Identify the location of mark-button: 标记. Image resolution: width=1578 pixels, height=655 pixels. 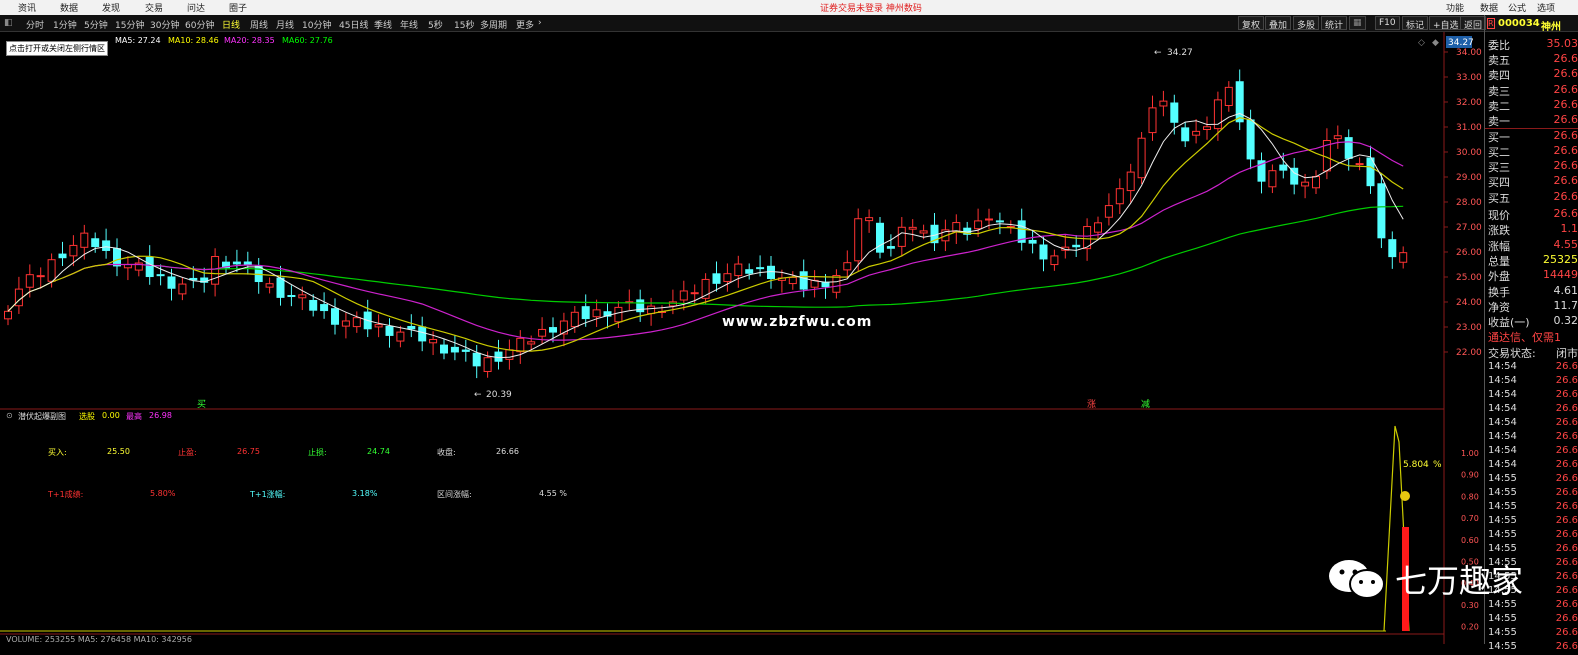
(1415, 23).